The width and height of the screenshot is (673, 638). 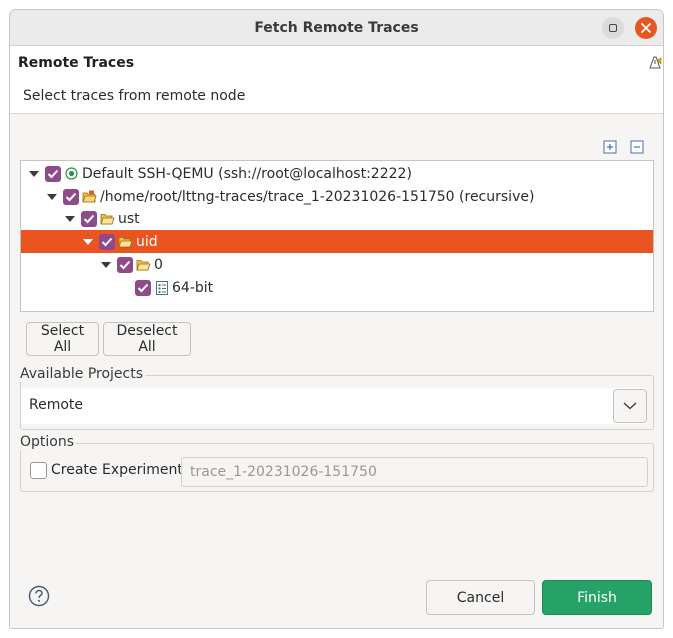 What do you see at coordinates (38, 470) in the screenshot?
I see `create-experiment-checkbox` at bounding box center [38, 470].